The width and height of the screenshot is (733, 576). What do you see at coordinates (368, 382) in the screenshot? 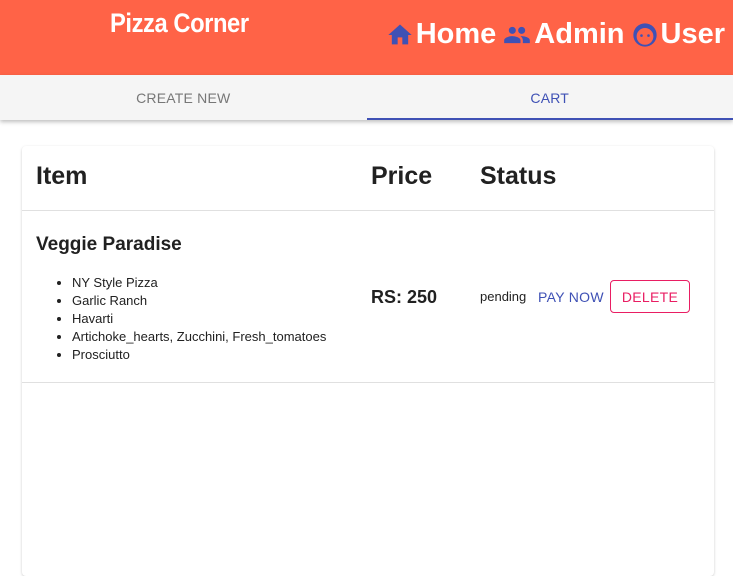
I see `row-divider` at bounding box center [368, 382].